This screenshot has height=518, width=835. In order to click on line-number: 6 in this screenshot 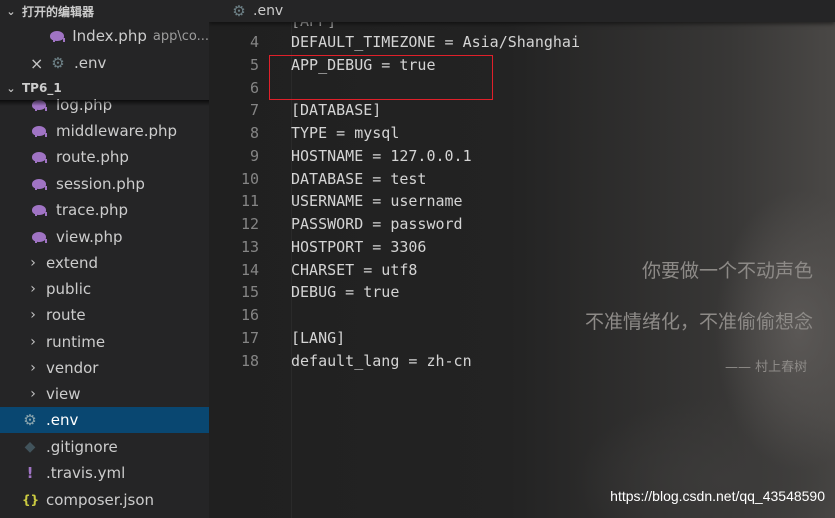, I will do `click(254, 88)`.